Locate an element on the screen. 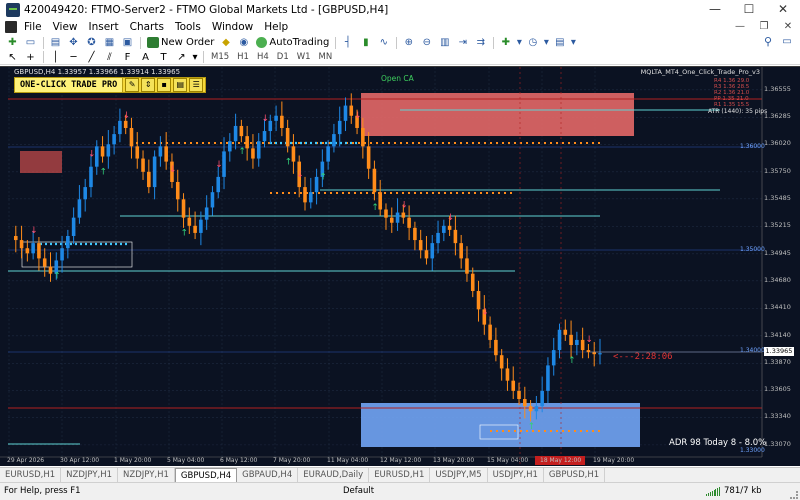 This screenshot has height=500, width=800. tile-windows-icon: ▥ is located at coordinates (444, 43).